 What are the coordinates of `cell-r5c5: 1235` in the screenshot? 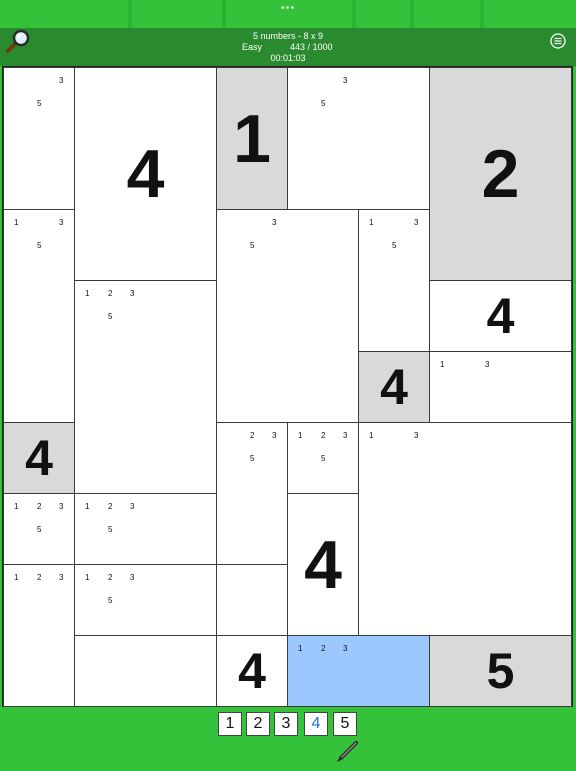 It's located at (323, 458).